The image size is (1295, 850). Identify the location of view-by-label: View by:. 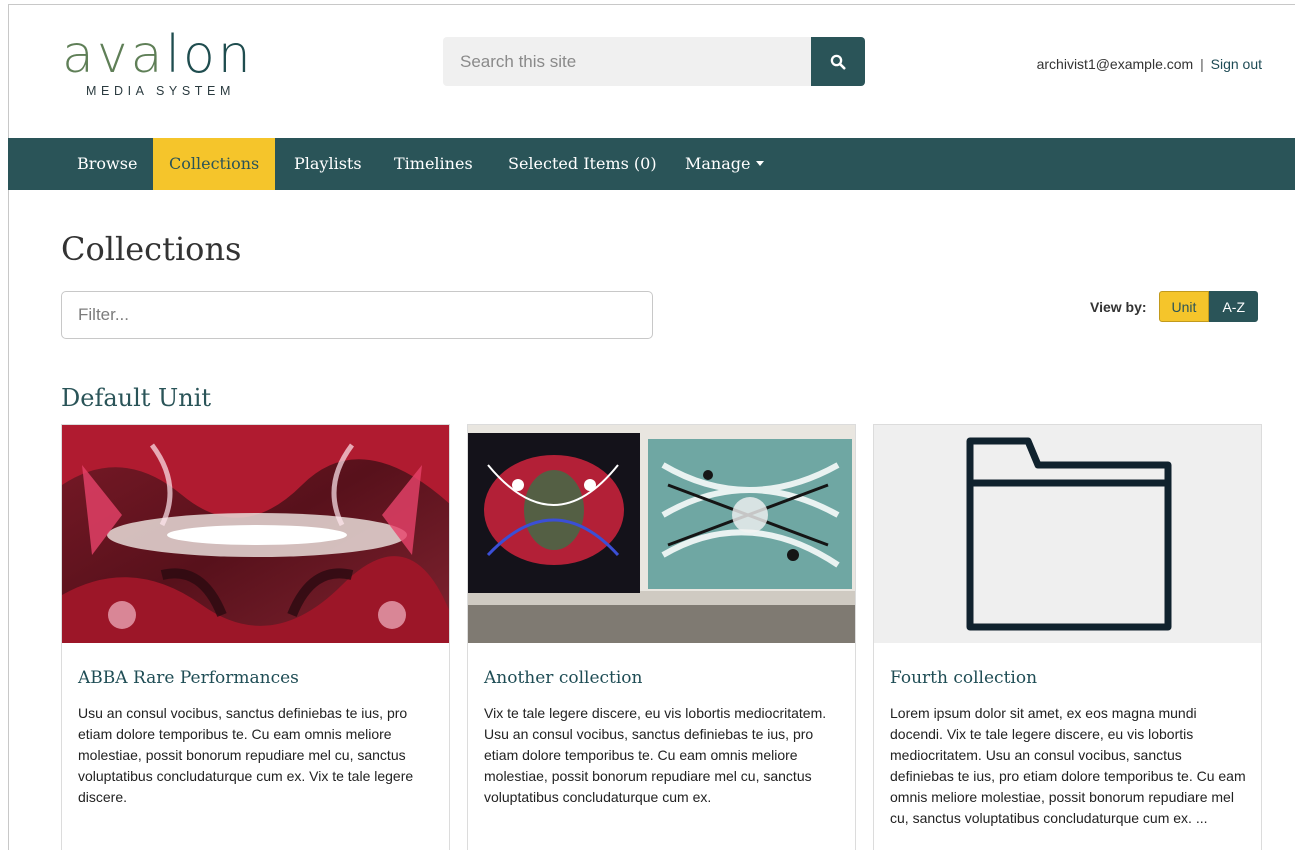
(1118, 306).